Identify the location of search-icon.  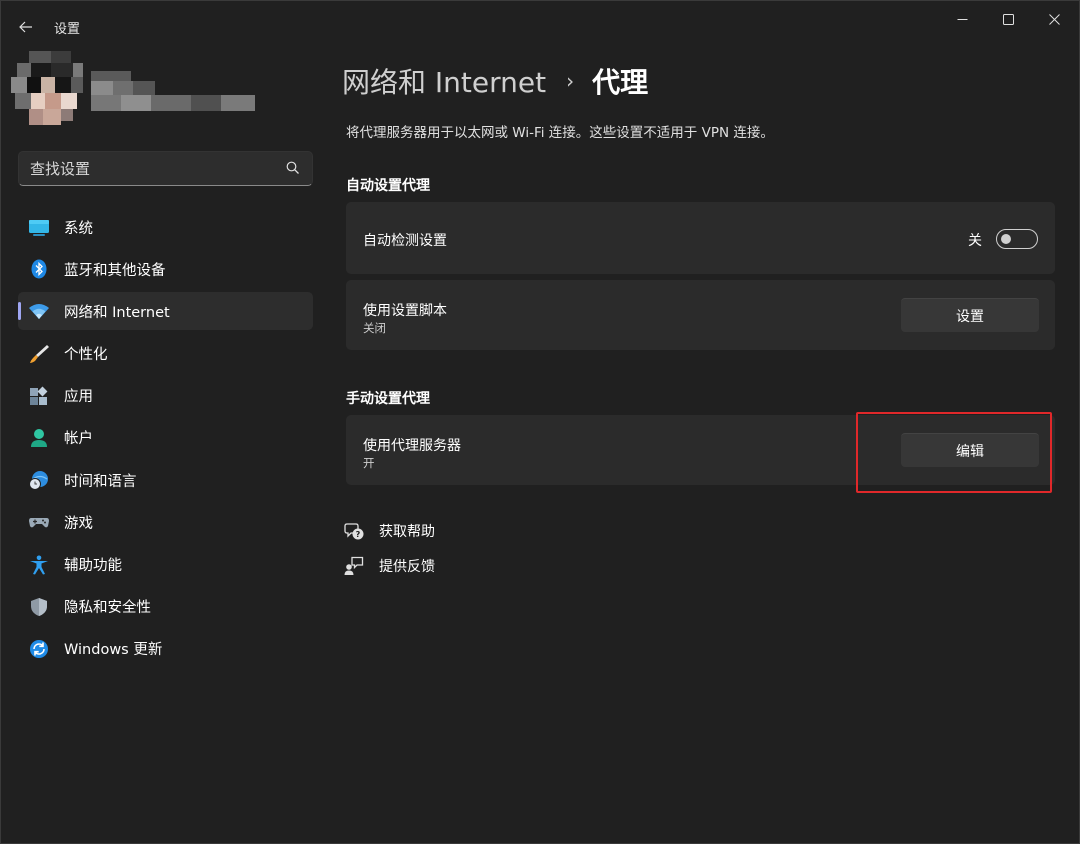
(293, 168).